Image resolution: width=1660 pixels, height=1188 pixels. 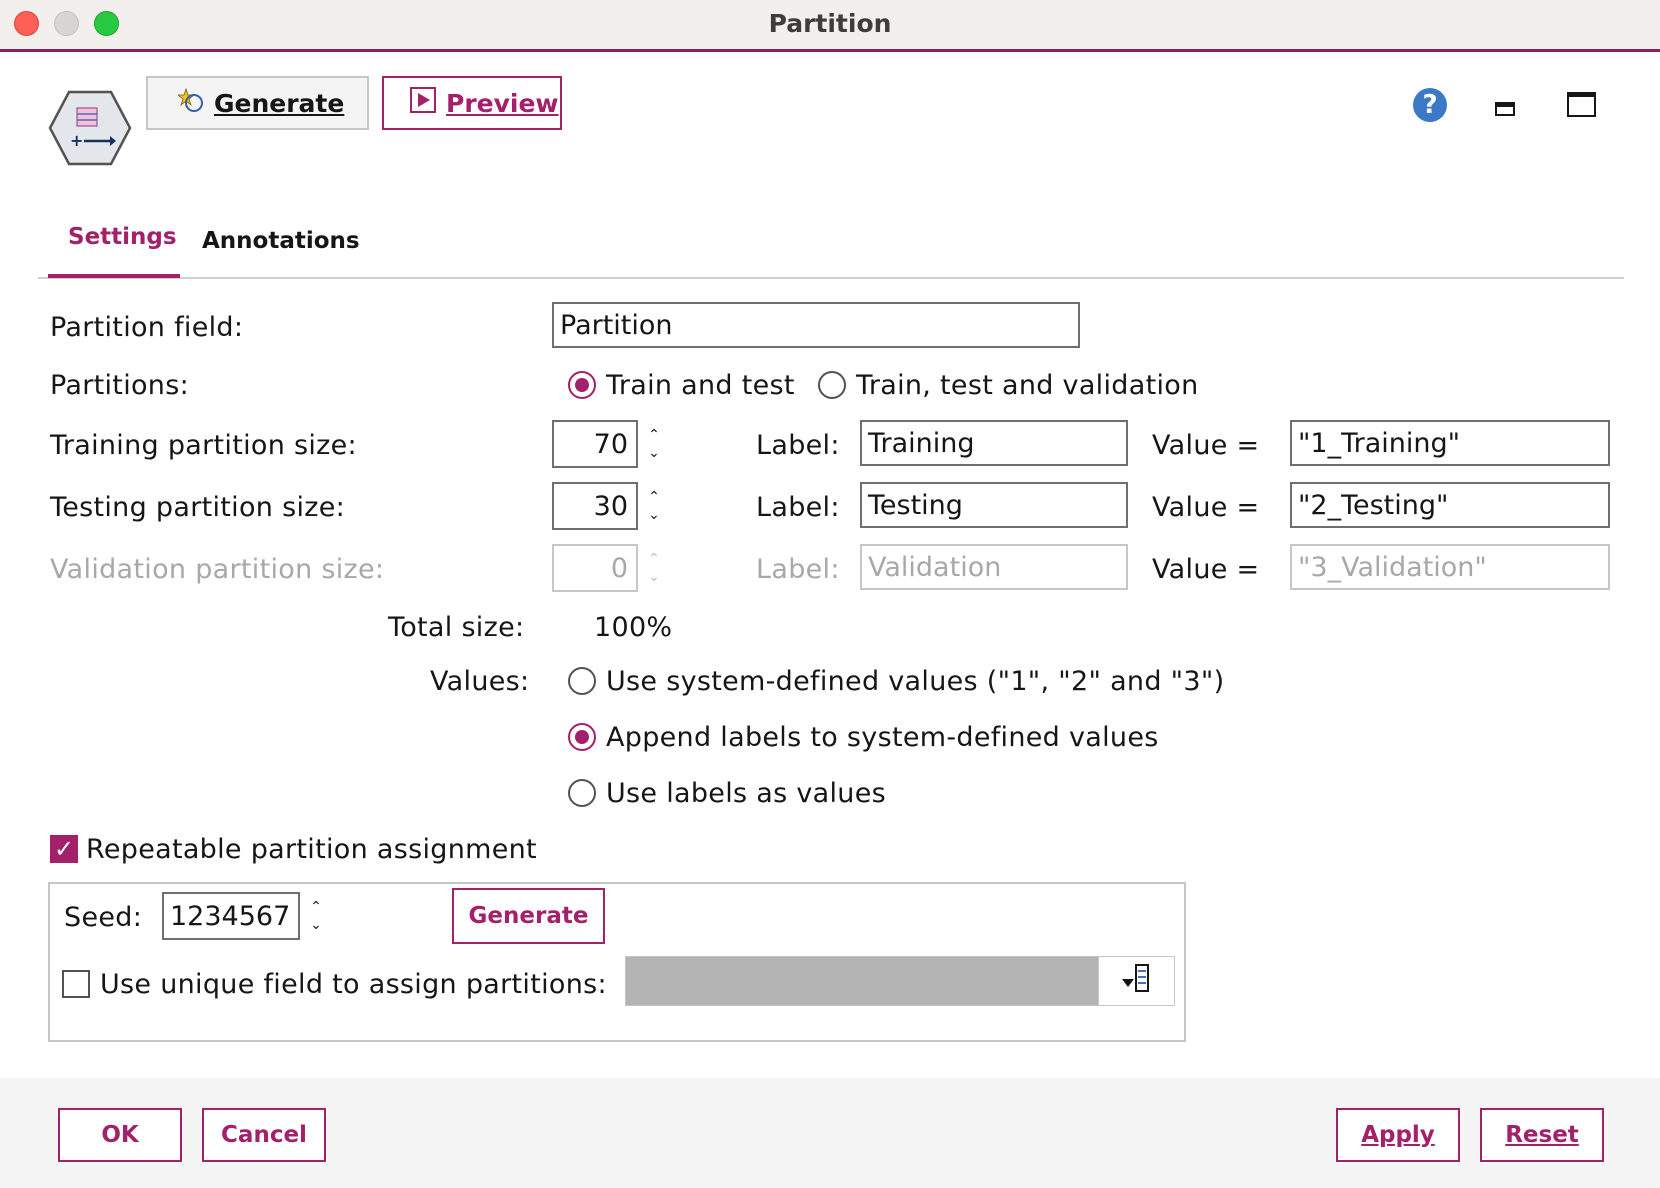 What do you see at coordinates (595, 444) in the screenshot?
I see `training-size-input: 70` at bounding box center [595, 444].